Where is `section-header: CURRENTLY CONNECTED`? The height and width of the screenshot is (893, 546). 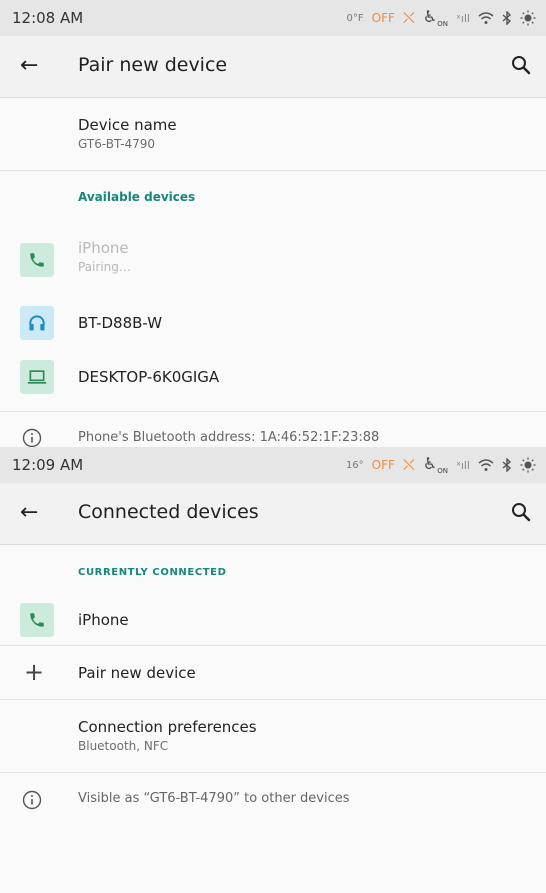
section-header: CURRENTLY CONNECTED is located at coordinates (152, 572).